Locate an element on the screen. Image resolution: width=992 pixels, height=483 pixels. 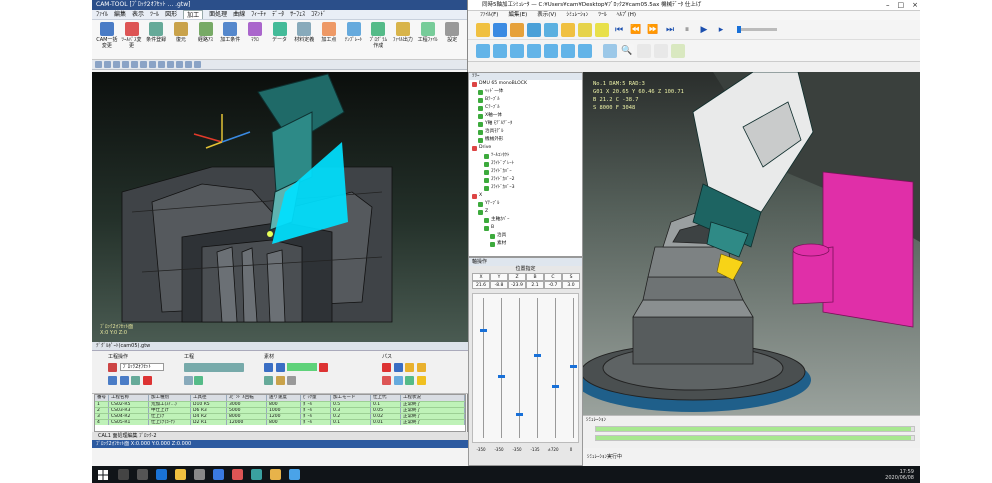
operation-add-icon is located at coordinates (214, 367).